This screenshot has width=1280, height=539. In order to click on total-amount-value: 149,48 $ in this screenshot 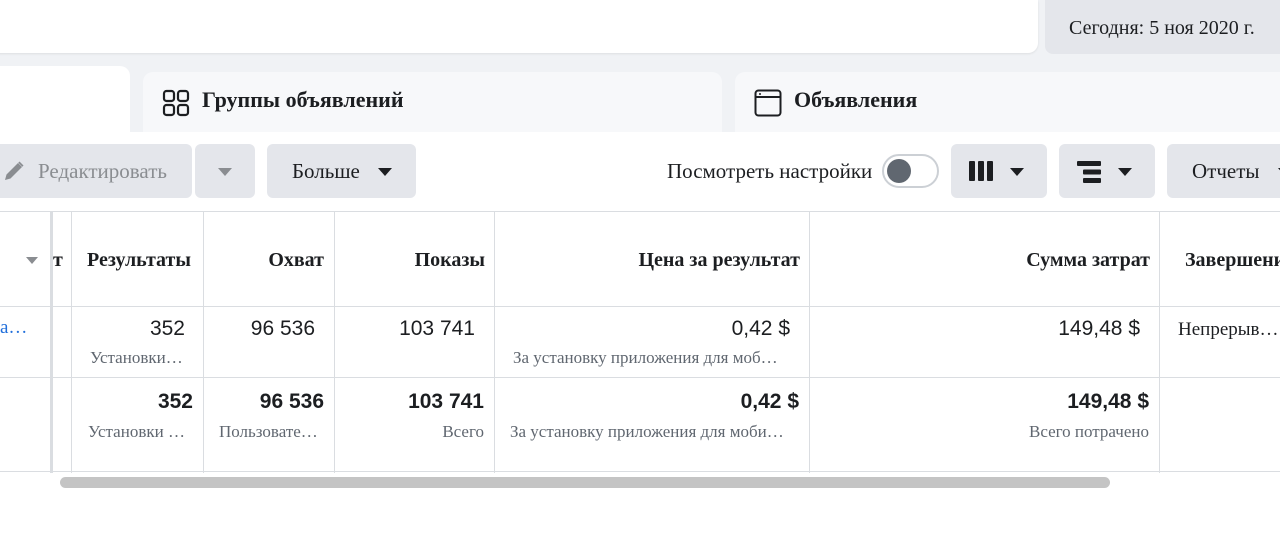, I will do `click(1108, 401)`.